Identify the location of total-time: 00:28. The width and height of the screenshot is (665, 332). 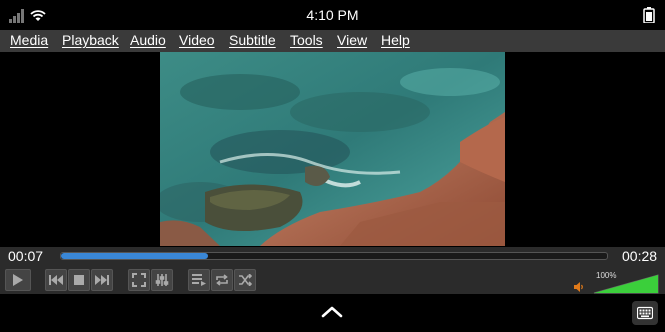
(640, 256).